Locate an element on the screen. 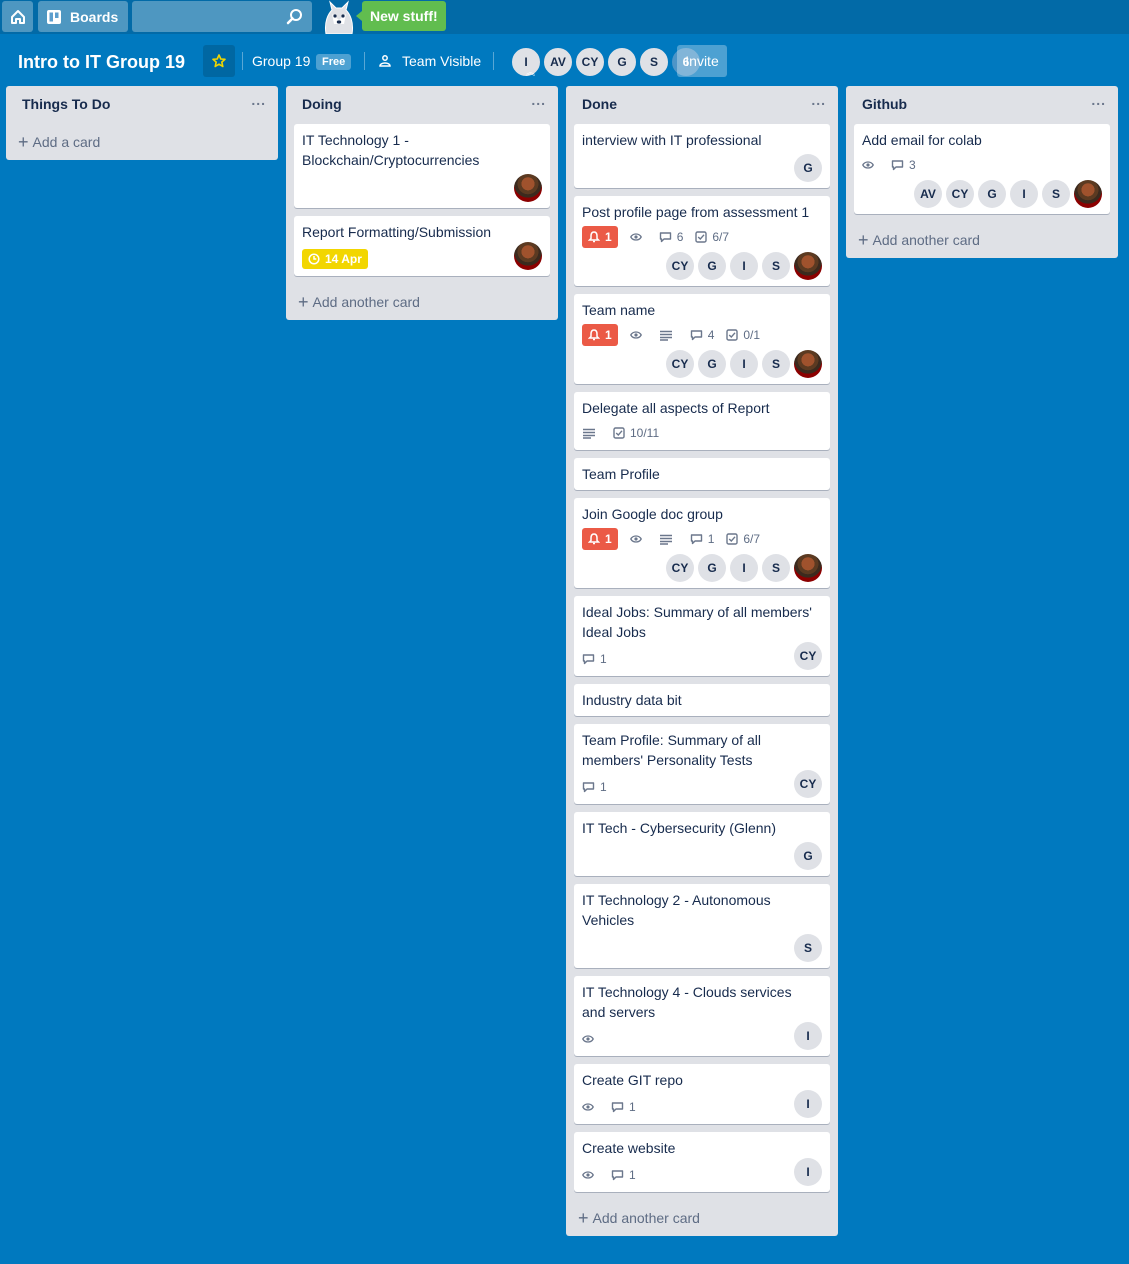 This screenshot has height=1264, width=1129. boards-icon is located at coordinates (54, 16).